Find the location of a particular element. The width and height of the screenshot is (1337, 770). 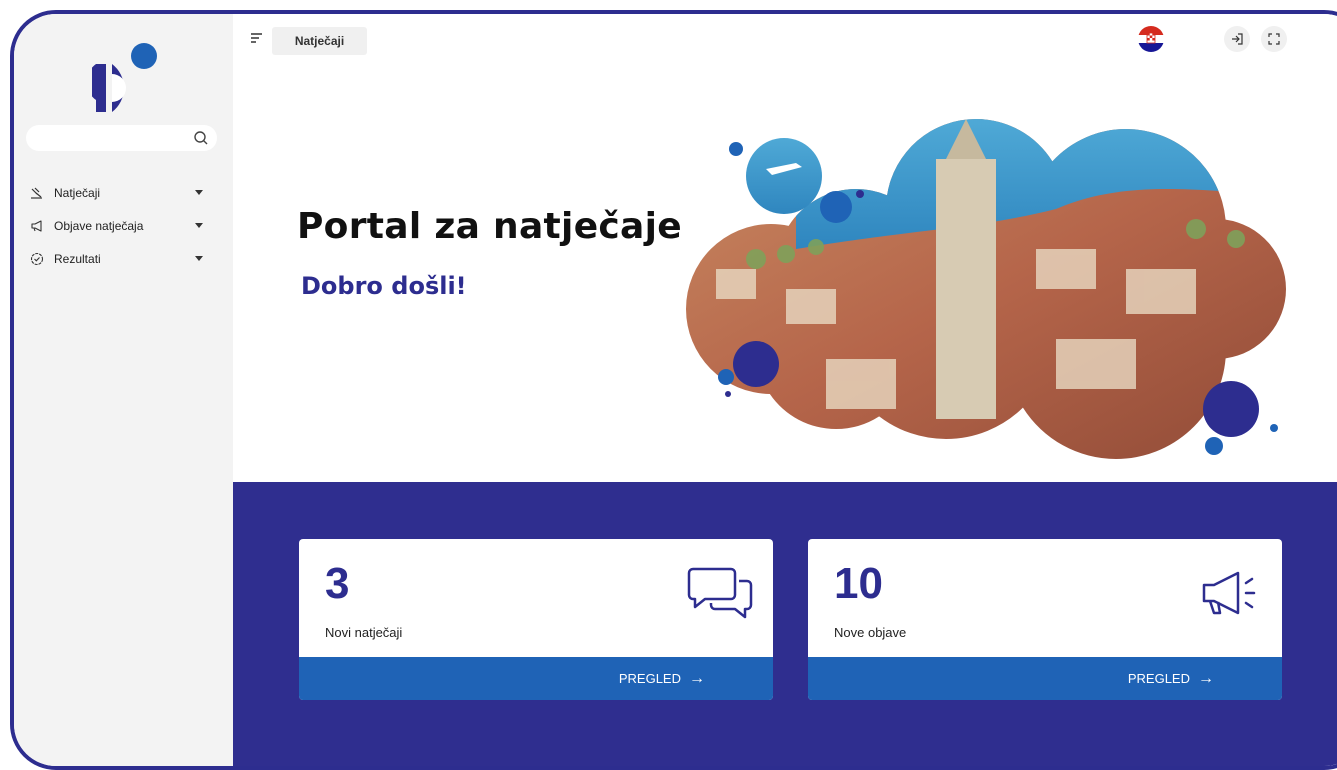

tab-natjecaji: Natječaji is located at coordinates (319, 41).